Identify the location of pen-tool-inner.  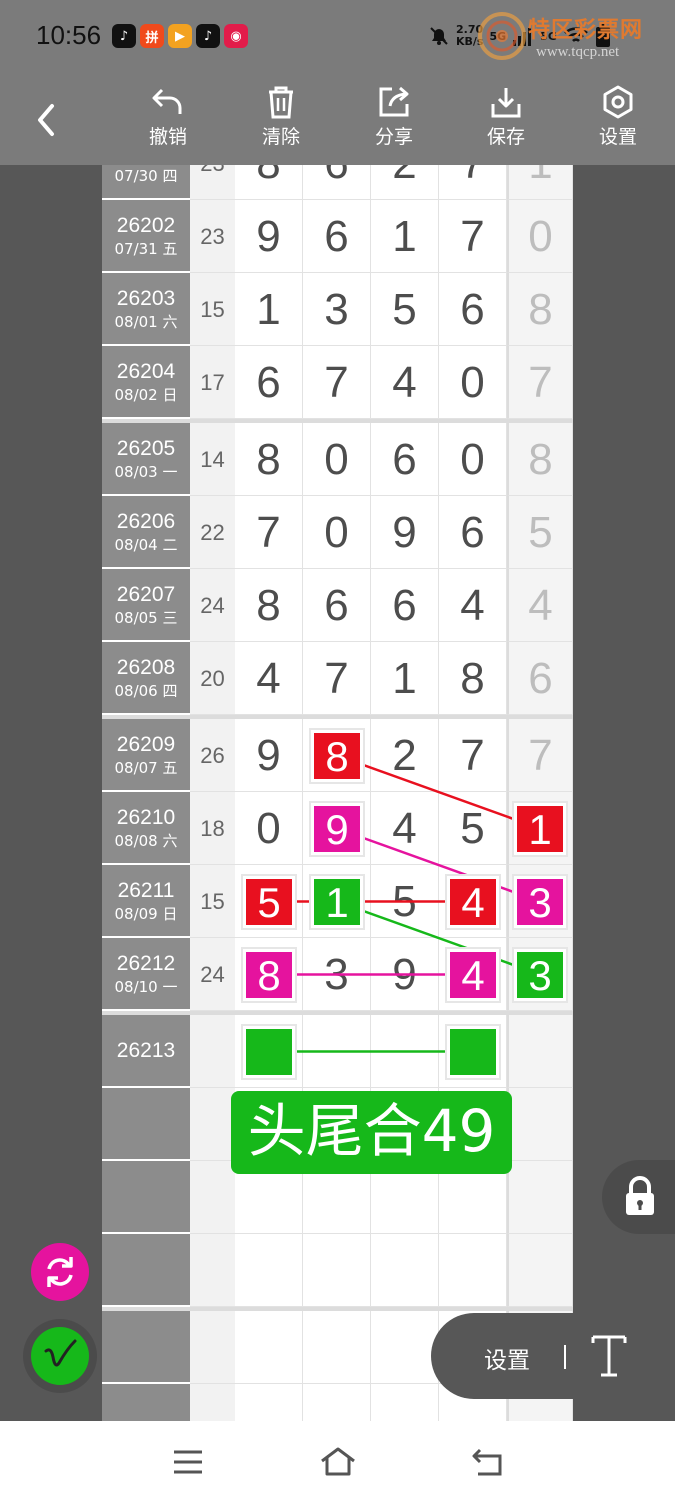
(60, 1356).